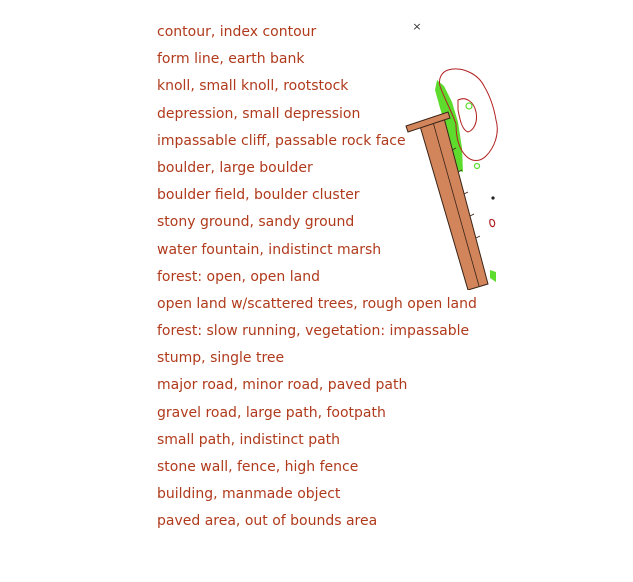  Describe the element at coordinates (493, 276) in the screenshot. I see `vegetation-spot` at that location.